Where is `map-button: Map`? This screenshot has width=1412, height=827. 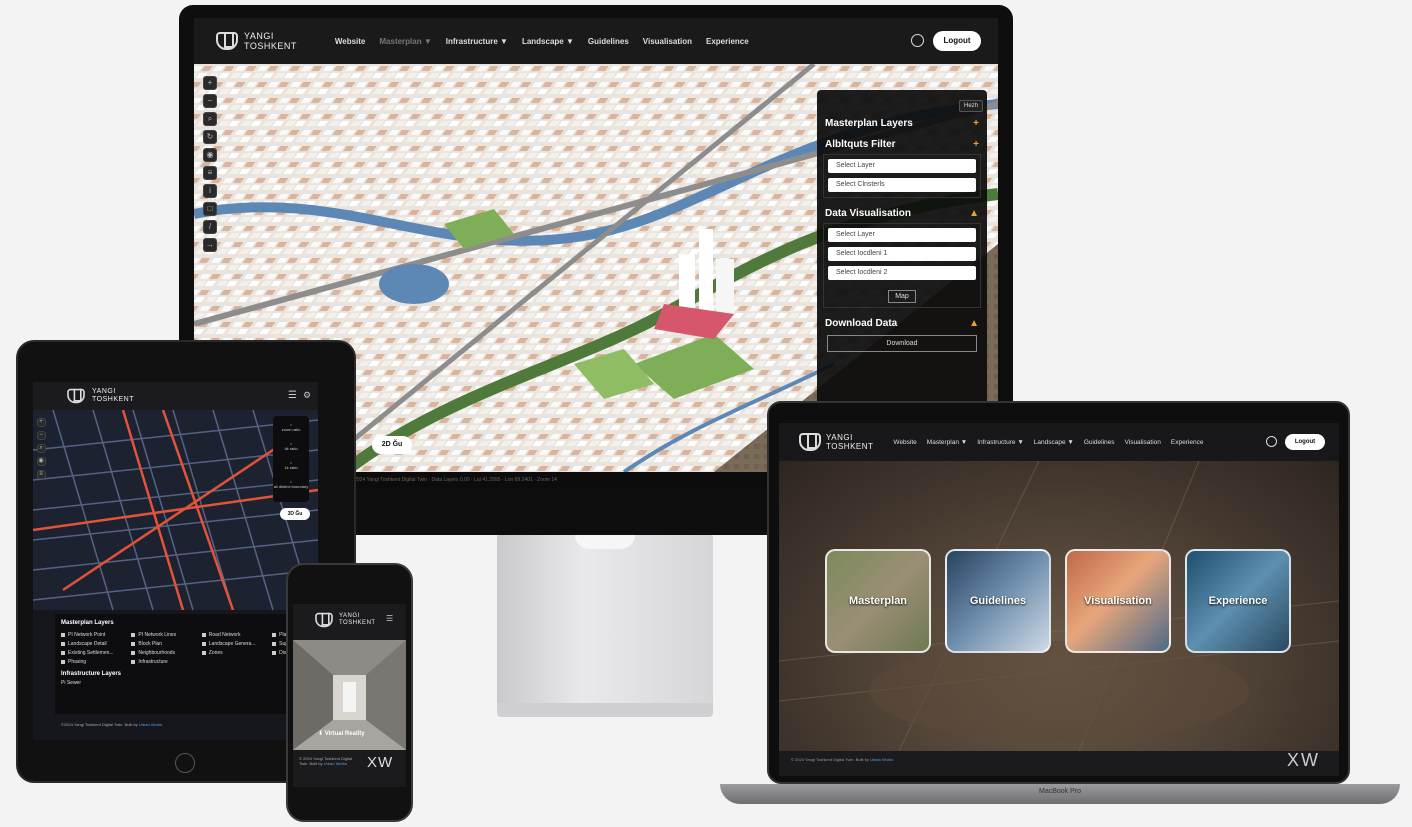 map-button: Map is located at coordinates (902, 296).